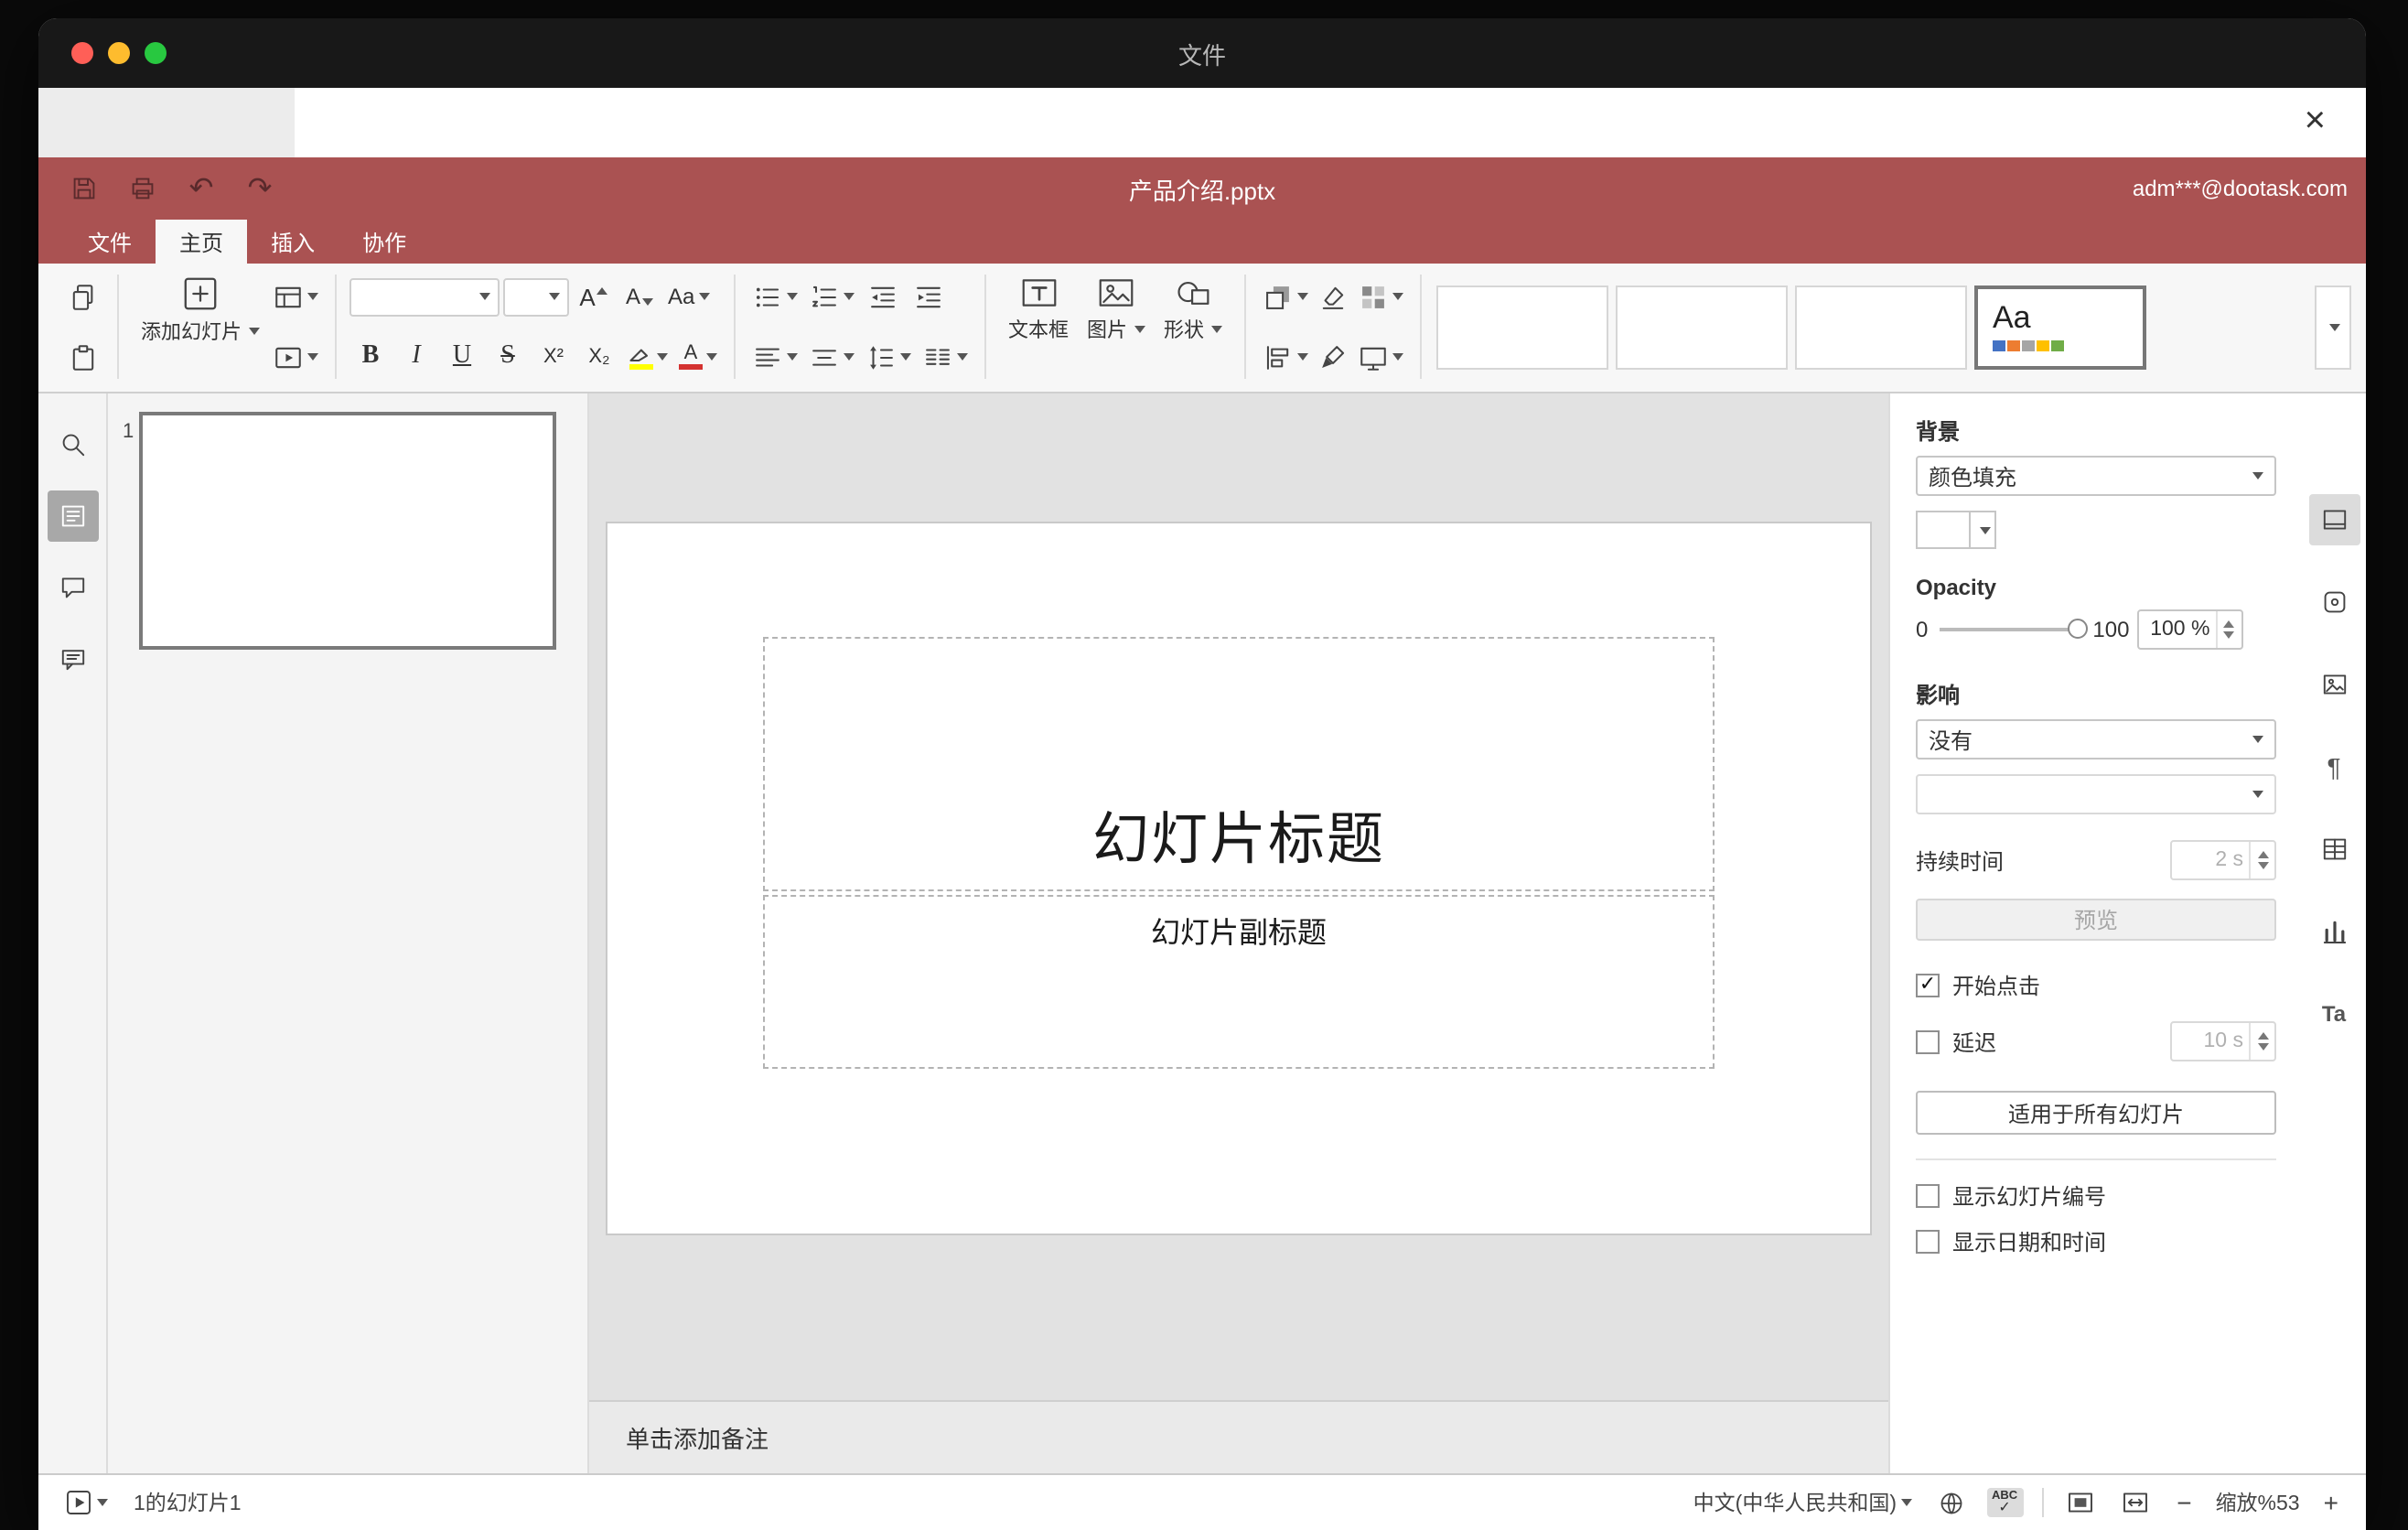  Describe the element at coordinates (1238, 1436) in the screenshot. I see `notes-area: 单击添加备注` at that location.